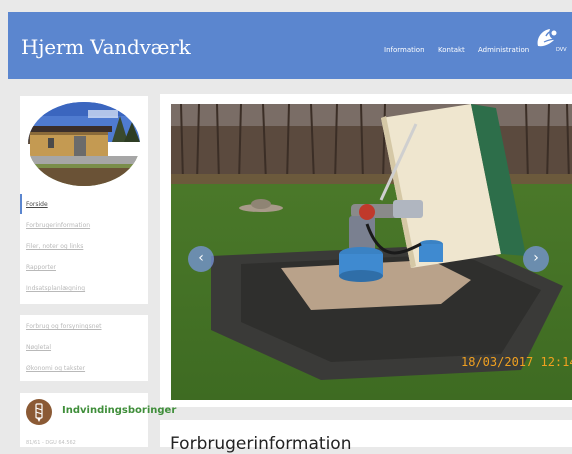  What do you see at coordinates (54, 246) in the screenshot?
I see `sidebar-item-filer: Filer, noter og links` at bounding box center [54, 246].